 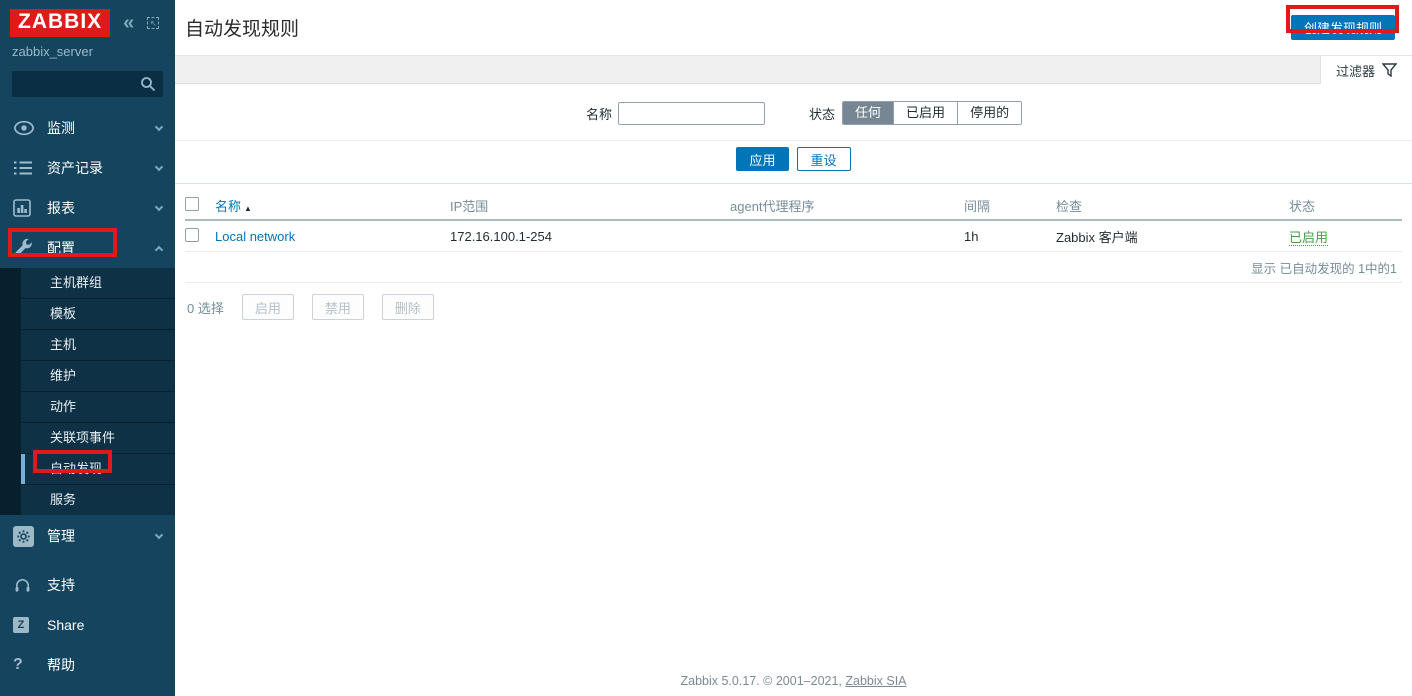 I want to click on sidebar-item-share: Z Share, so click(x=87, y=625).